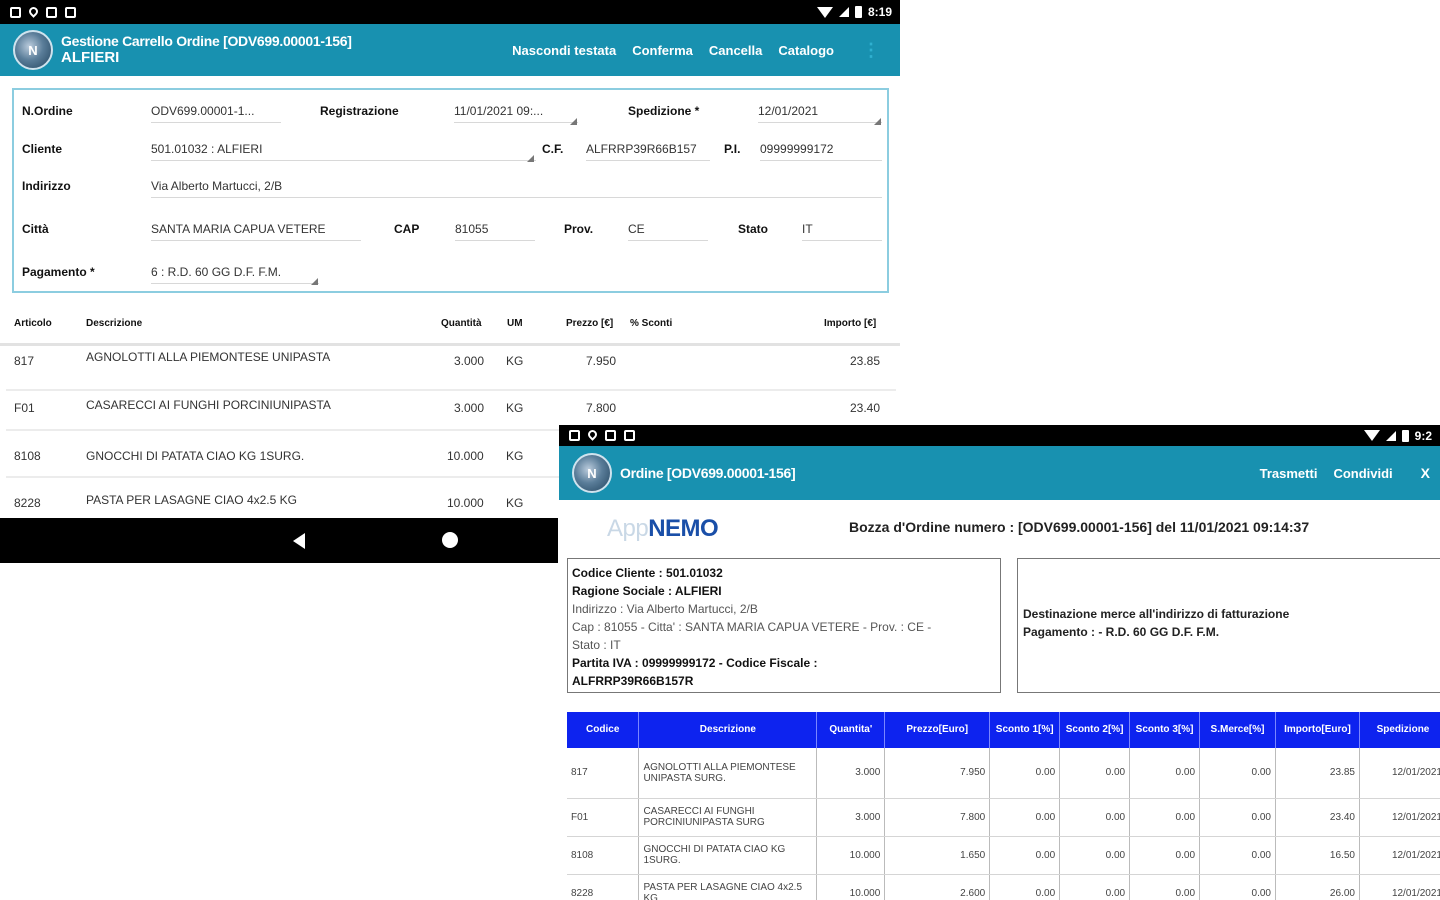 The height and width of the screenshot is (900, 1440). I want to click on status-time: 8:19, so click(879, 12).